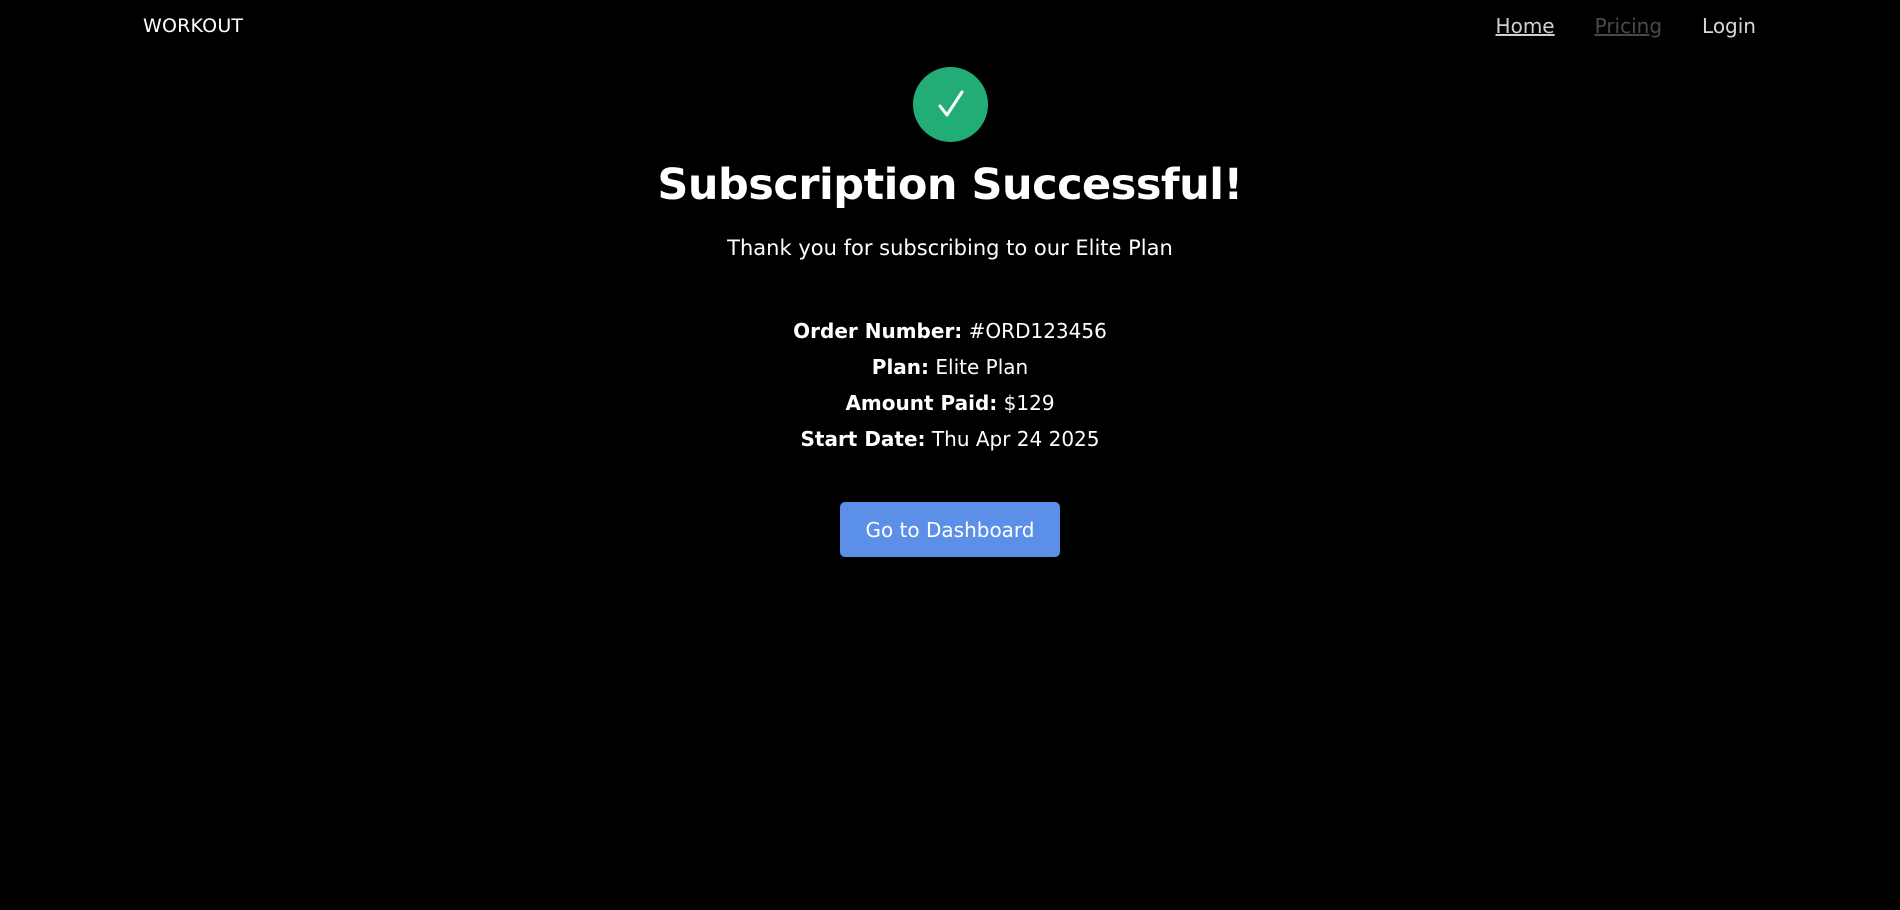 The width and height of the screenshot is (1900, 910). Describe the element at coordinates (1015, 439) in the screenshot. I see `start-date-value: Thu Apr 24 2025` at that location.